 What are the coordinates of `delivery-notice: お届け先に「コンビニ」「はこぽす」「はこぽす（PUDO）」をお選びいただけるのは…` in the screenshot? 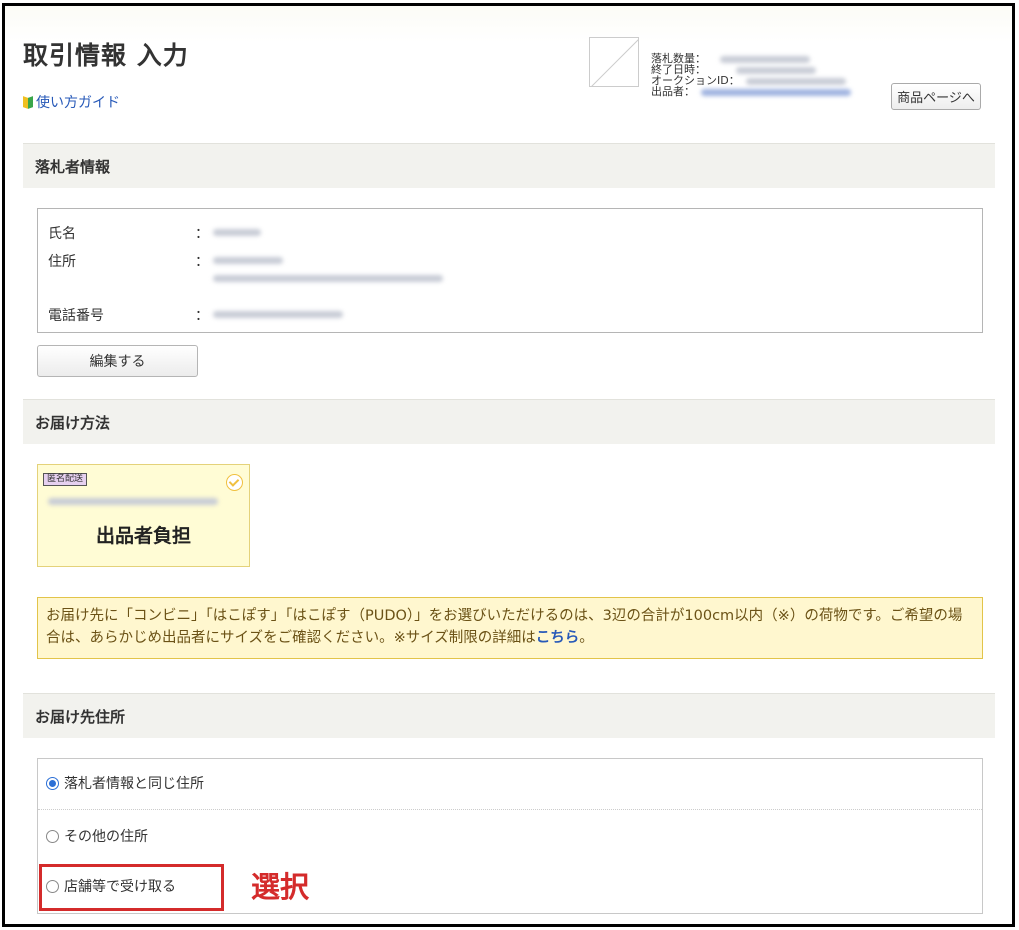 It's located at (510, 628).